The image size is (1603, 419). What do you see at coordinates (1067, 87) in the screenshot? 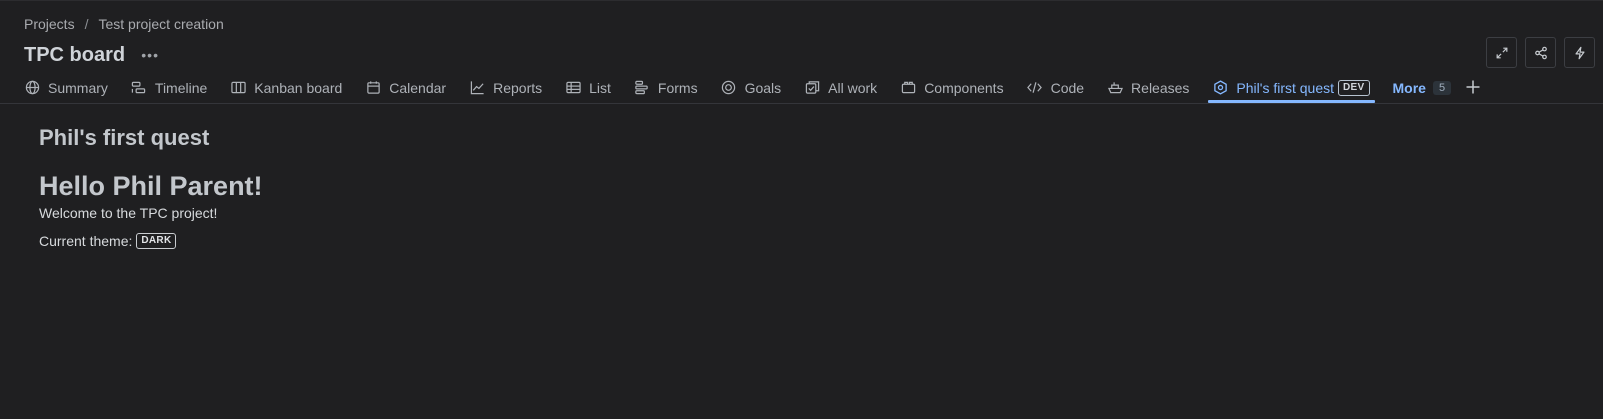
I see `tab-label: Code` at bounding box center [1067, 87].